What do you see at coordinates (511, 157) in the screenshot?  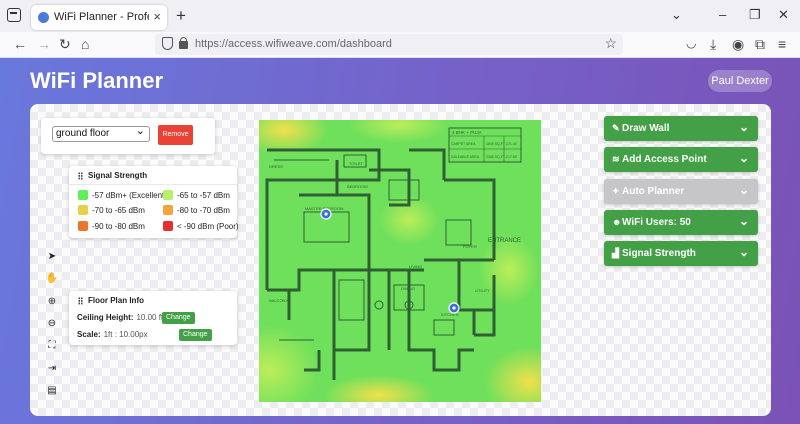 I see `table-cell: 217.85` at bounding box center [511, 157].